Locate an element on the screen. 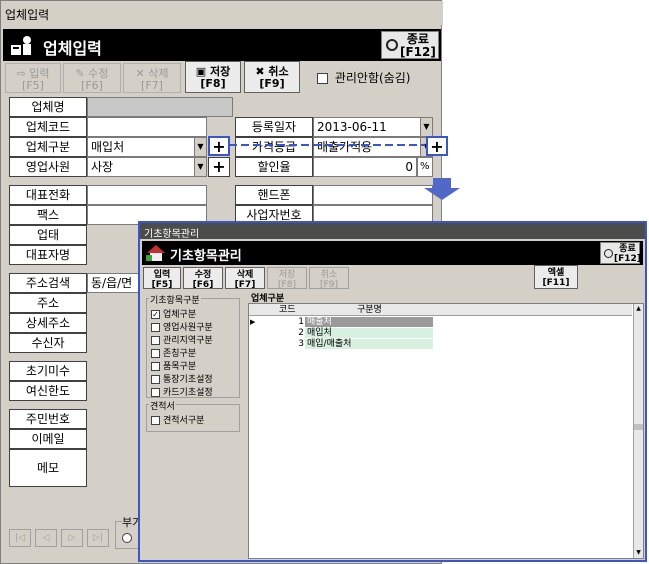 This screenshot has width=649, height=564. estimate-group: 견적서 견적서구분 is located at coordinates (193, 415).